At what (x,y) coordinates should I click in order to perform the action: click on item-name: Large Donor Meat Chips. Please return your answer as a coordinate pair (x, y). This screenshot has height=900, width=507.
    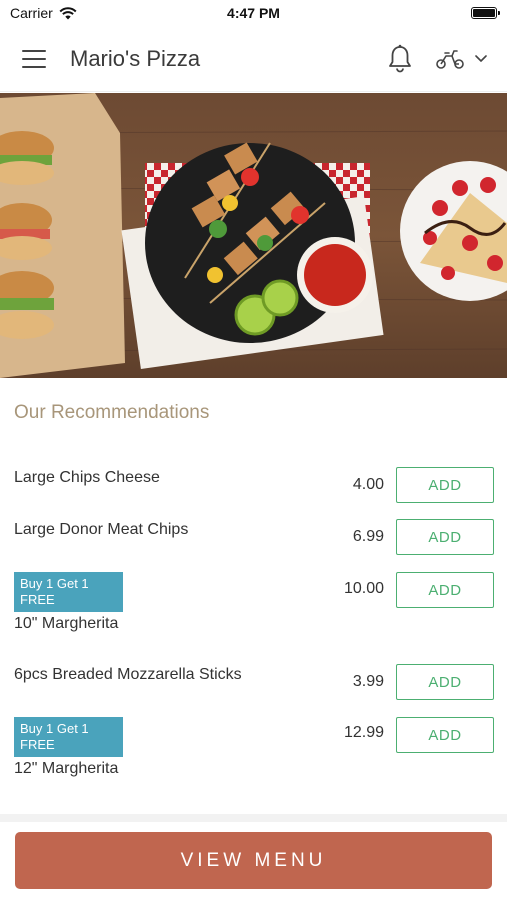
    Looking at the image, I should click on (101, 529).